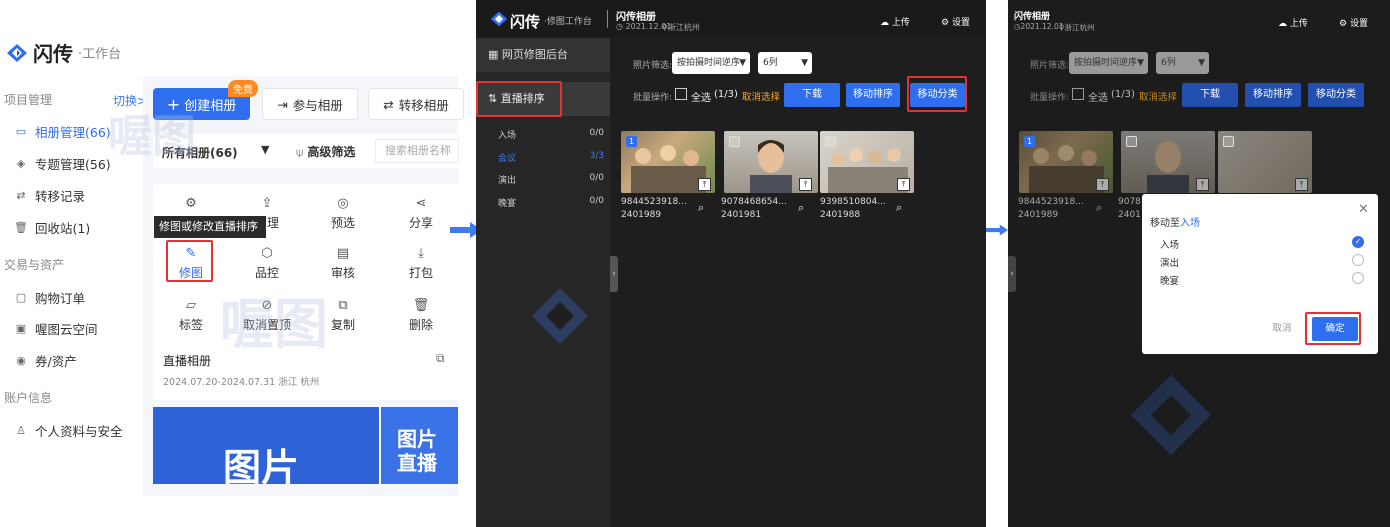  Describe the element at coordinates (1039, 26) in the screenshot. I see `album-date: ◷2021.12.01` at that location.